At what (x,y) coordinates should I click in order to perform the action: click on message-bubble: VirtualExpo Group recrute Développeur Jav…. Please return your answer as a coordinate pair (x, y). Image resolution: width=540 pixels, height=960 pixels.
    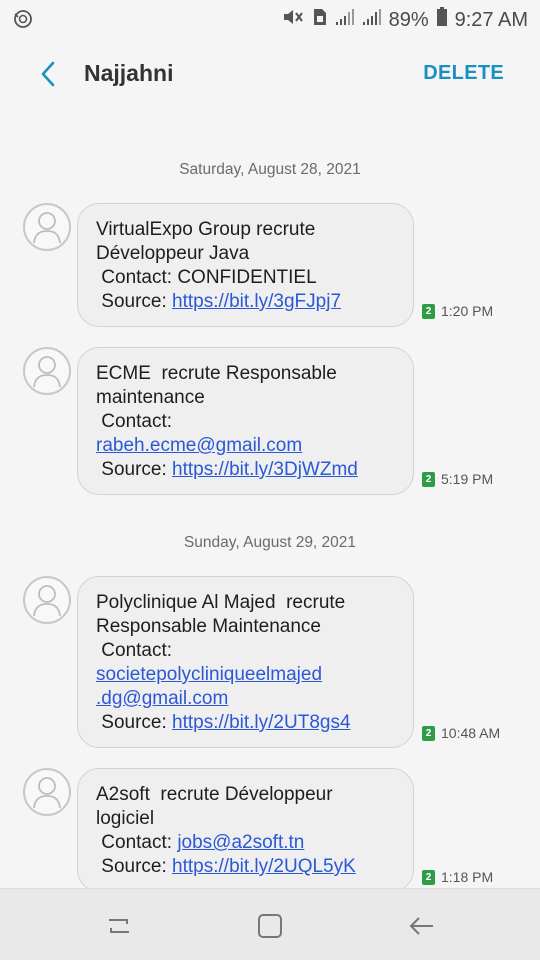
    Looking at the image, I should click on (245, 265).